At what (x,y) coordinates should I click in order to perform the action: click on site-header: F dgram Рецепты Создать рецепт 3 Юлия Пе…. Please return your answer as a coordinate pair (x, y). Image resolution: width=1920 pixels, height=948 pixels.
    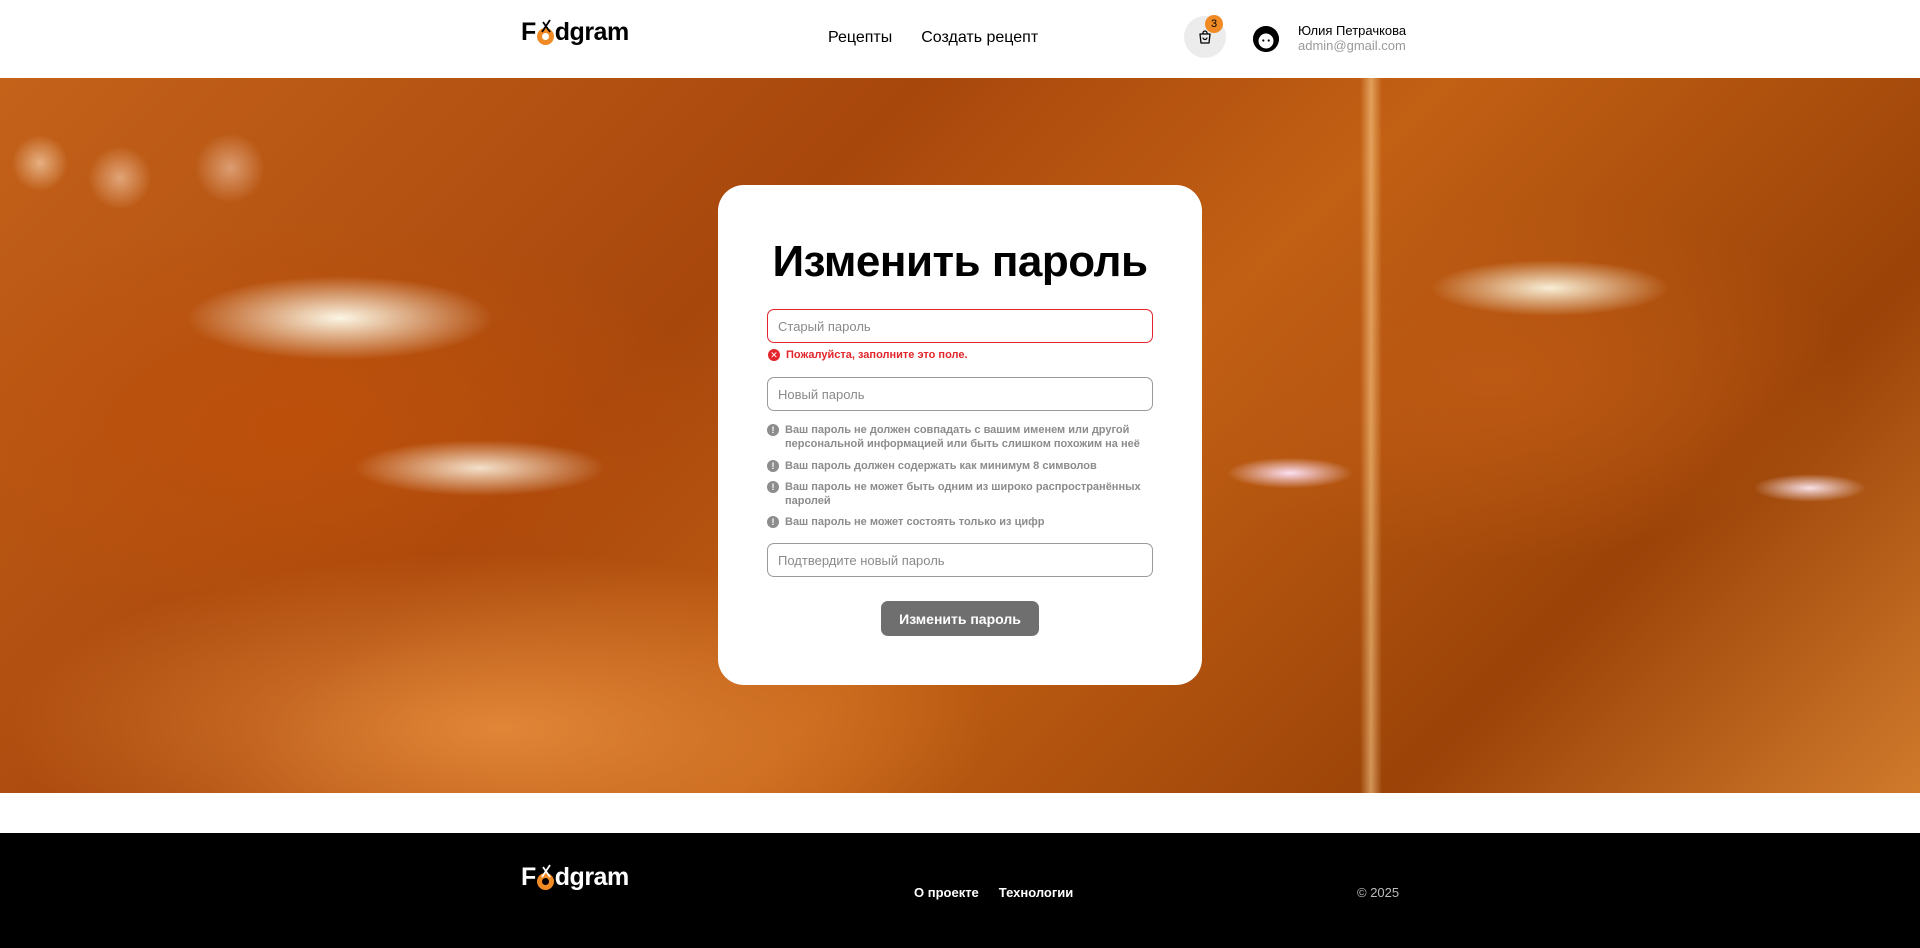
    Looking at the image, I should click on (960, 39).